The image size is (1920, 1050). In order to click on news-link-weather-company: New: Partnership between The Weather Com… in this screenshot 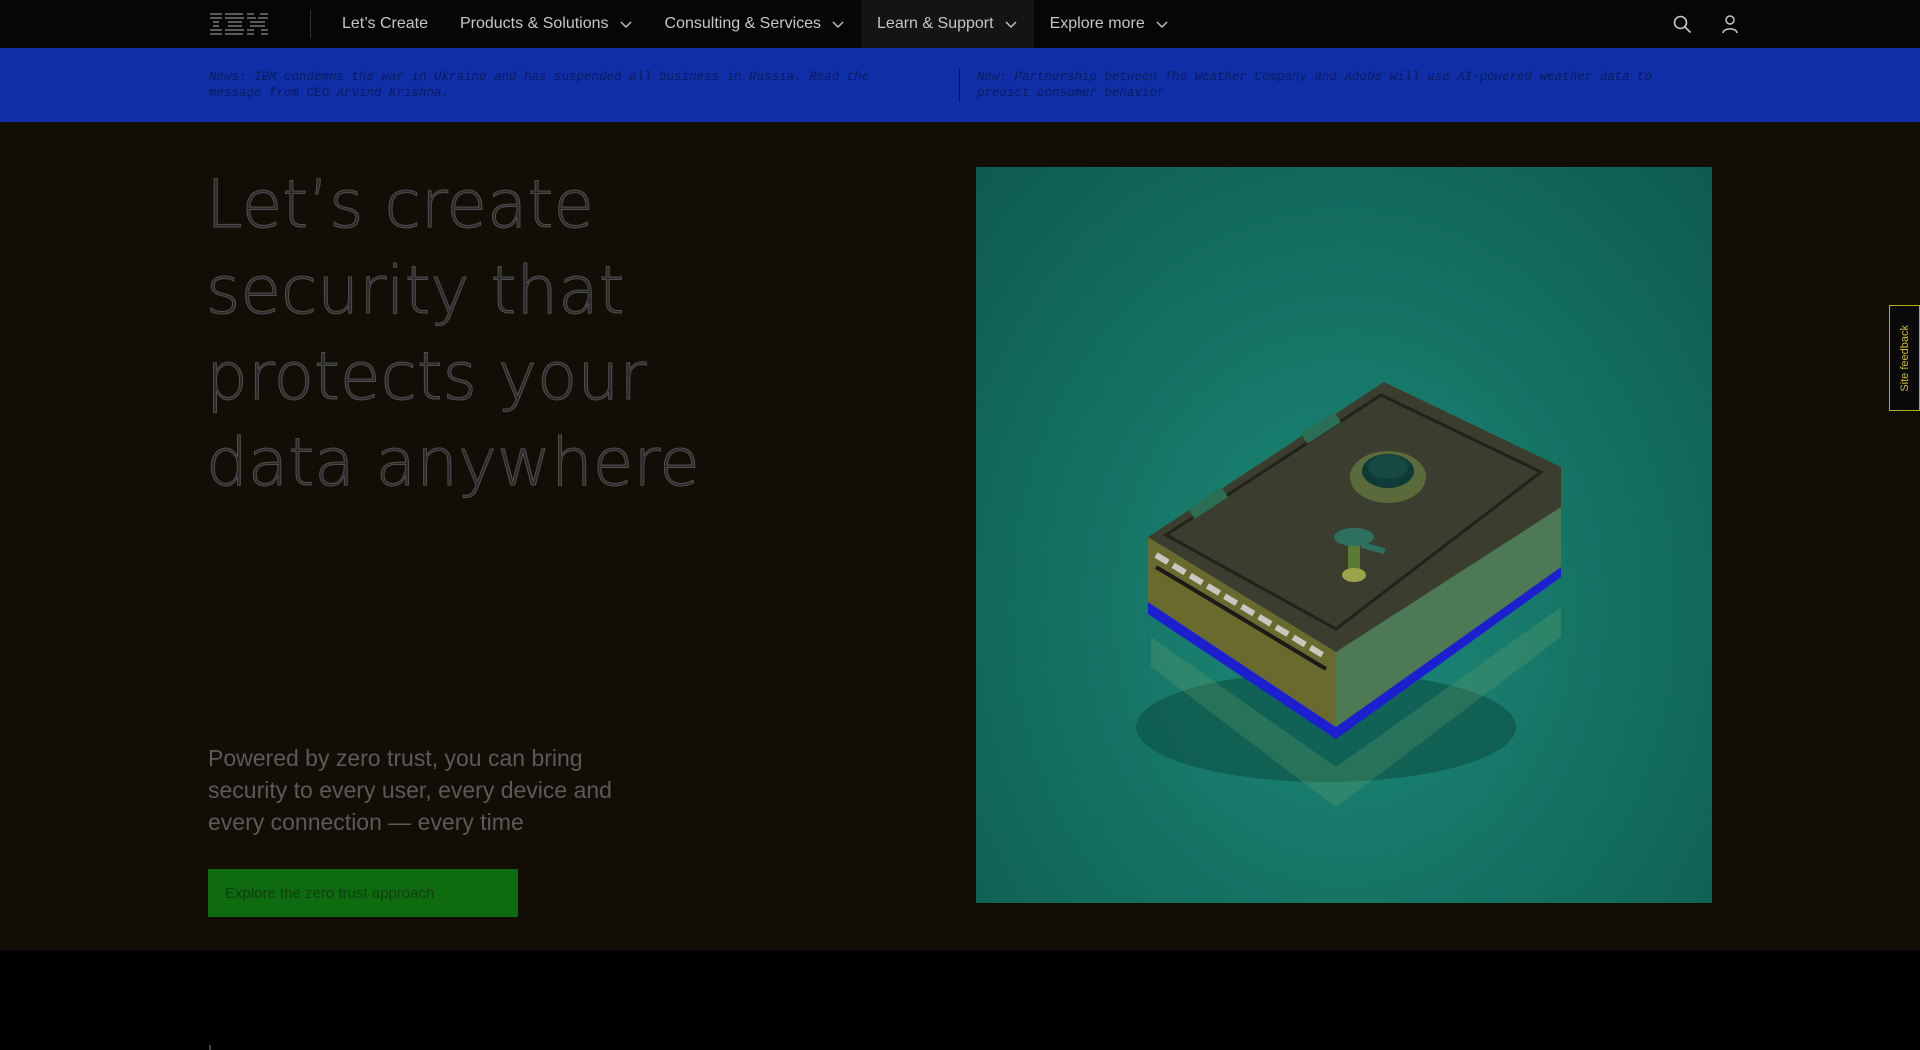, I will do `click(1337, 85)`.